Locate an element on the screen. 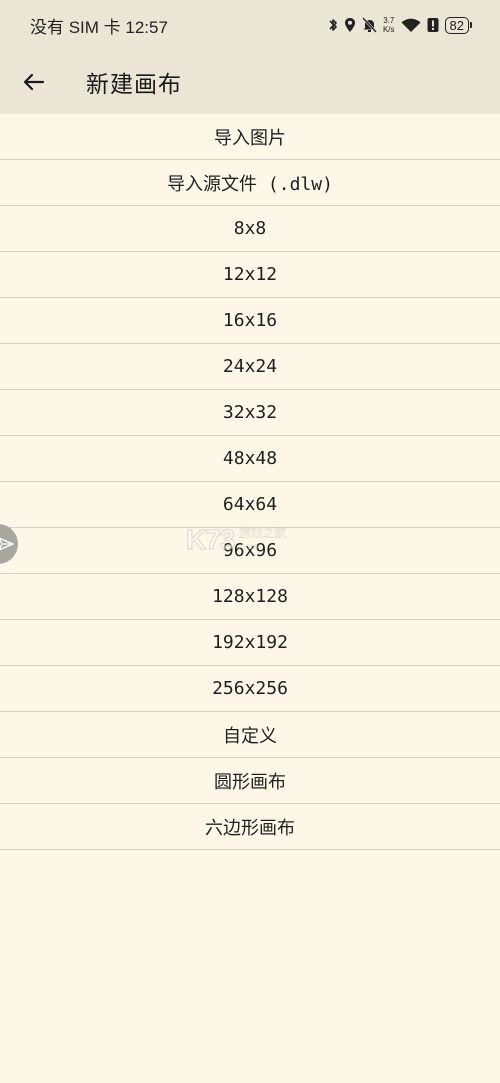 This screenshot has height=1083, width=500. option-custom: 自定义 is located at coordinates (250, 735).